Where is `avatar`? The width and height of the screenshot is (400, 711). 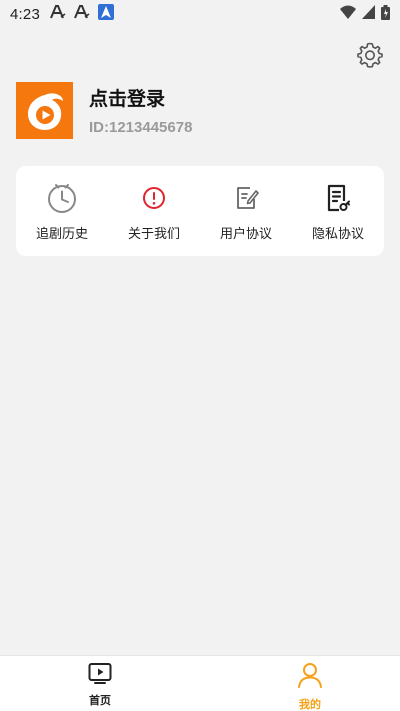
avatar is located at coordinates (44, 110).